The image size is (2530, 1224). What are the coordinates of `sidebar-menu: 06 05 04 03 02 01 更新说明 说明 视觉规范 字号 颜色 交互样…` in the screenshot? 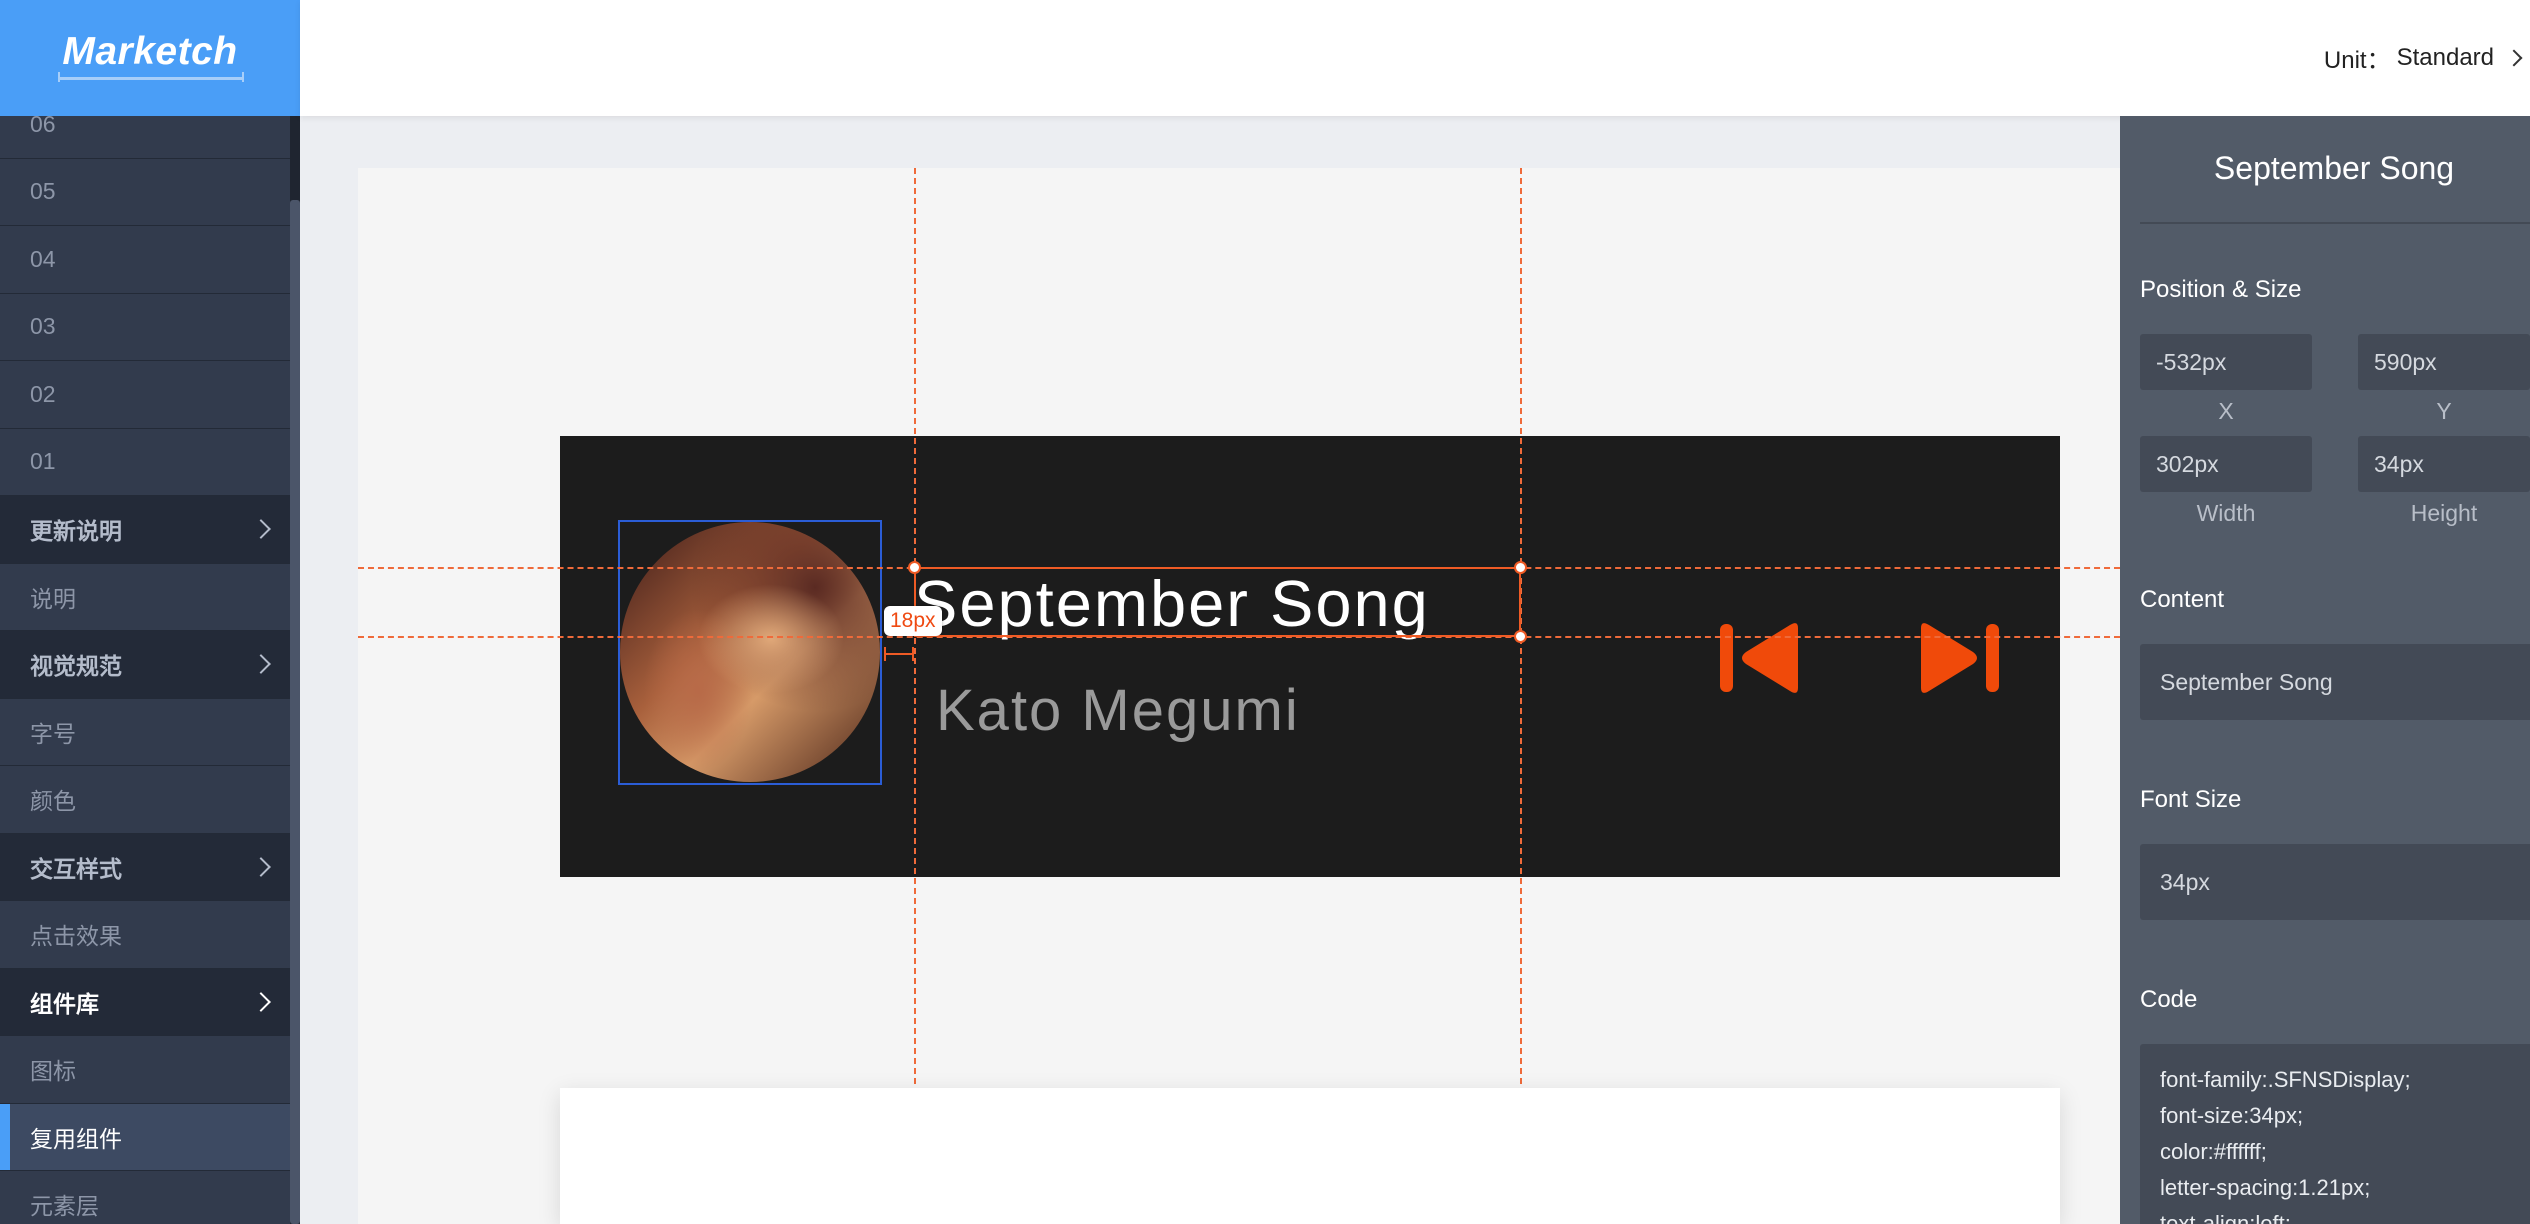 It's located at (145, 657).